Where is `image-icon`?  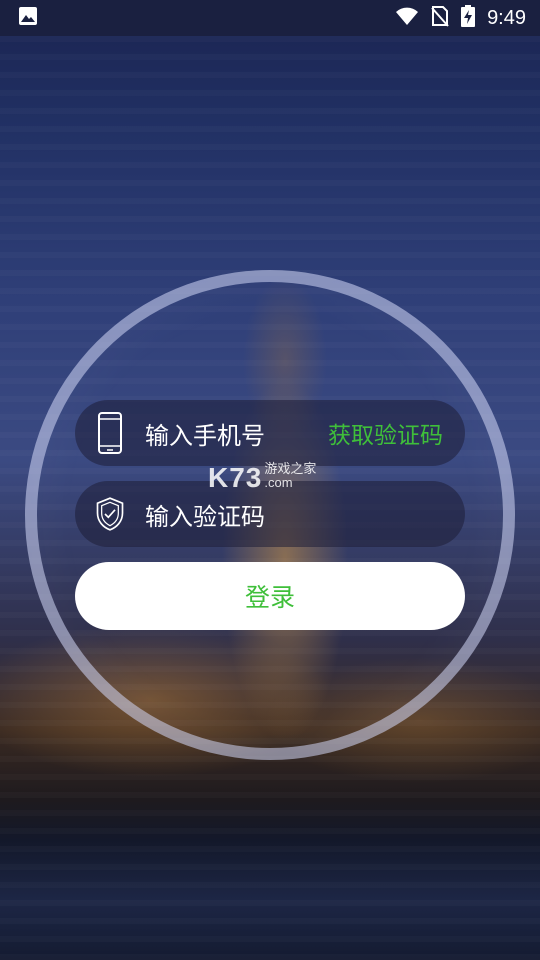
image-icon is located at coordinates (28, 18).